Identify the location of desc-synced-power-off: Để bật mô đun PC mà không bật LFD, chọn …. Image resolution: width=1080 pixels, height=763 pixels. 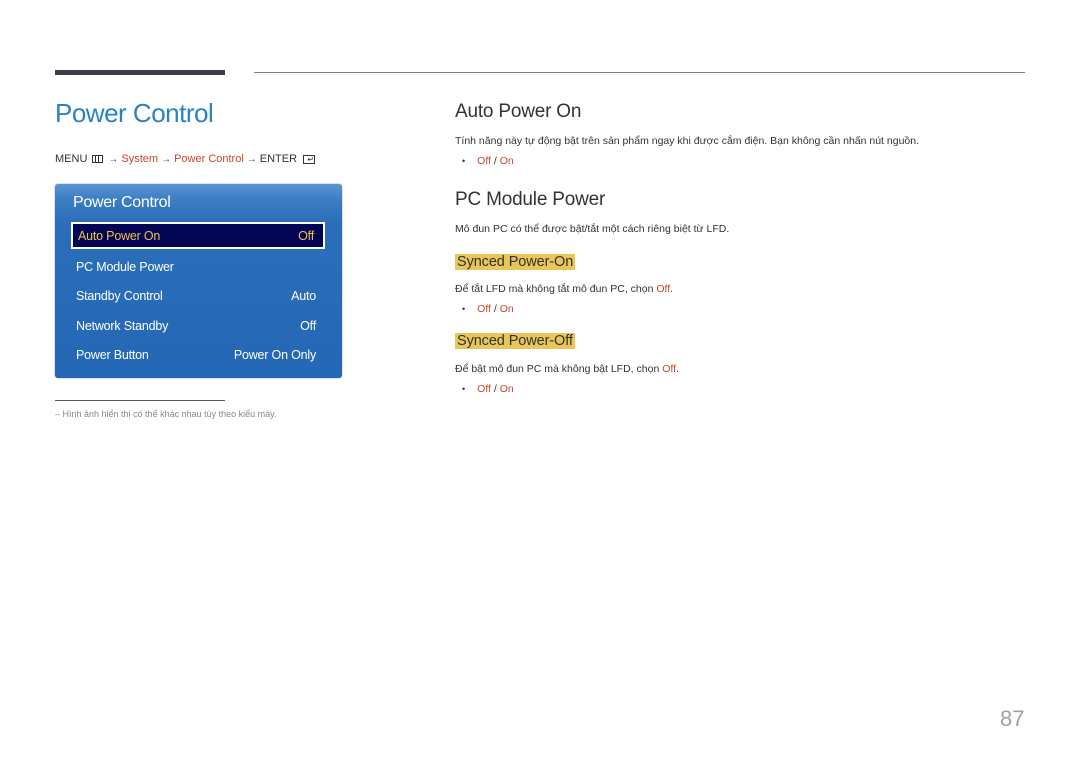
(567, 369).